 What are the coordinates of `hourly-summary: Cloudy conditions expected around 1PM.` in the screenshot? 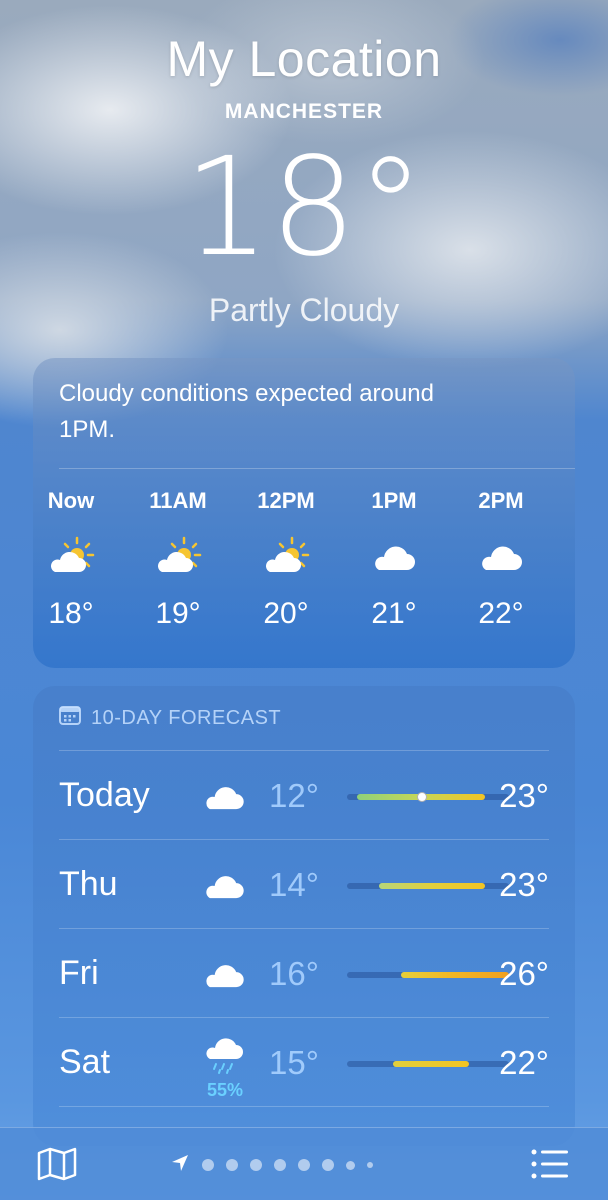 It's located at (246, 411).